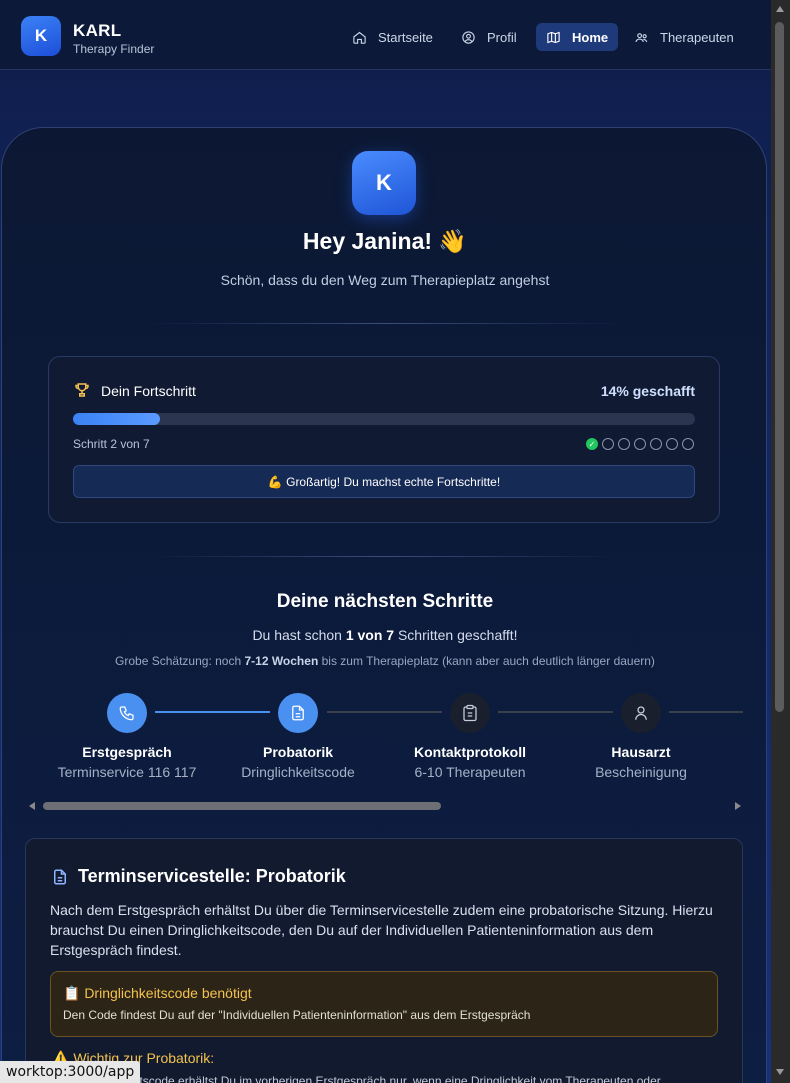  I want to click on step-hausarzt, so click(641, 713).